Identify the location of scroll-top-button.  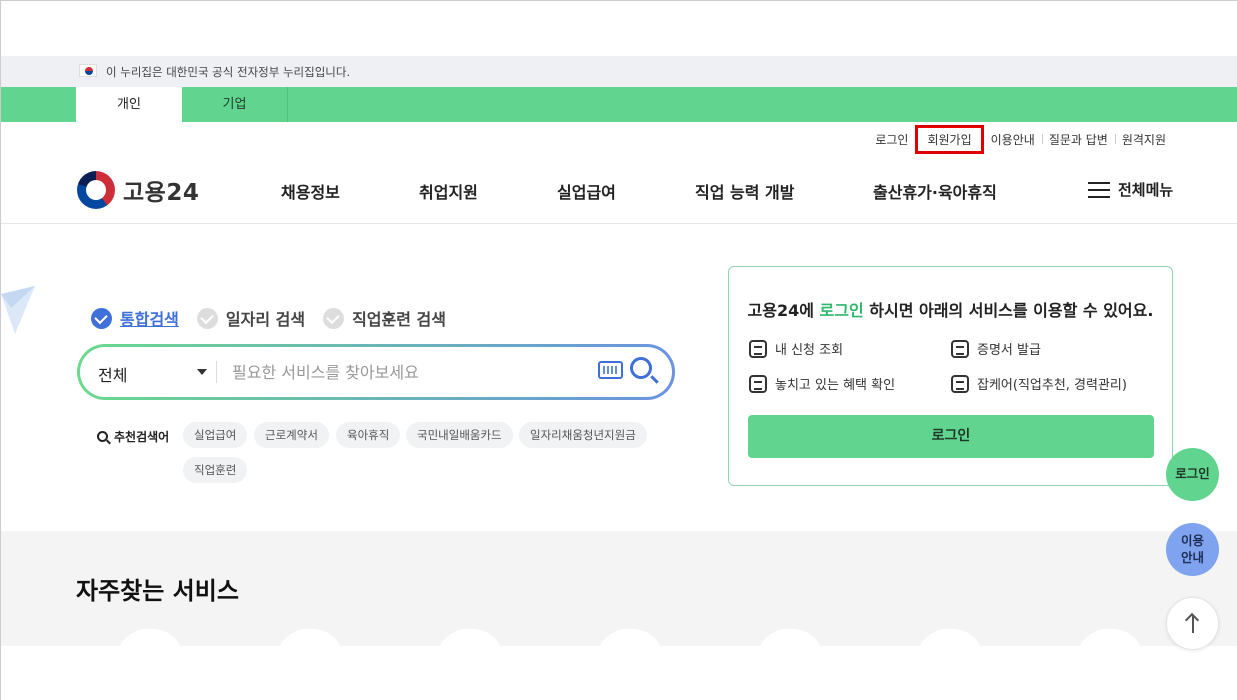
(1192, 623).